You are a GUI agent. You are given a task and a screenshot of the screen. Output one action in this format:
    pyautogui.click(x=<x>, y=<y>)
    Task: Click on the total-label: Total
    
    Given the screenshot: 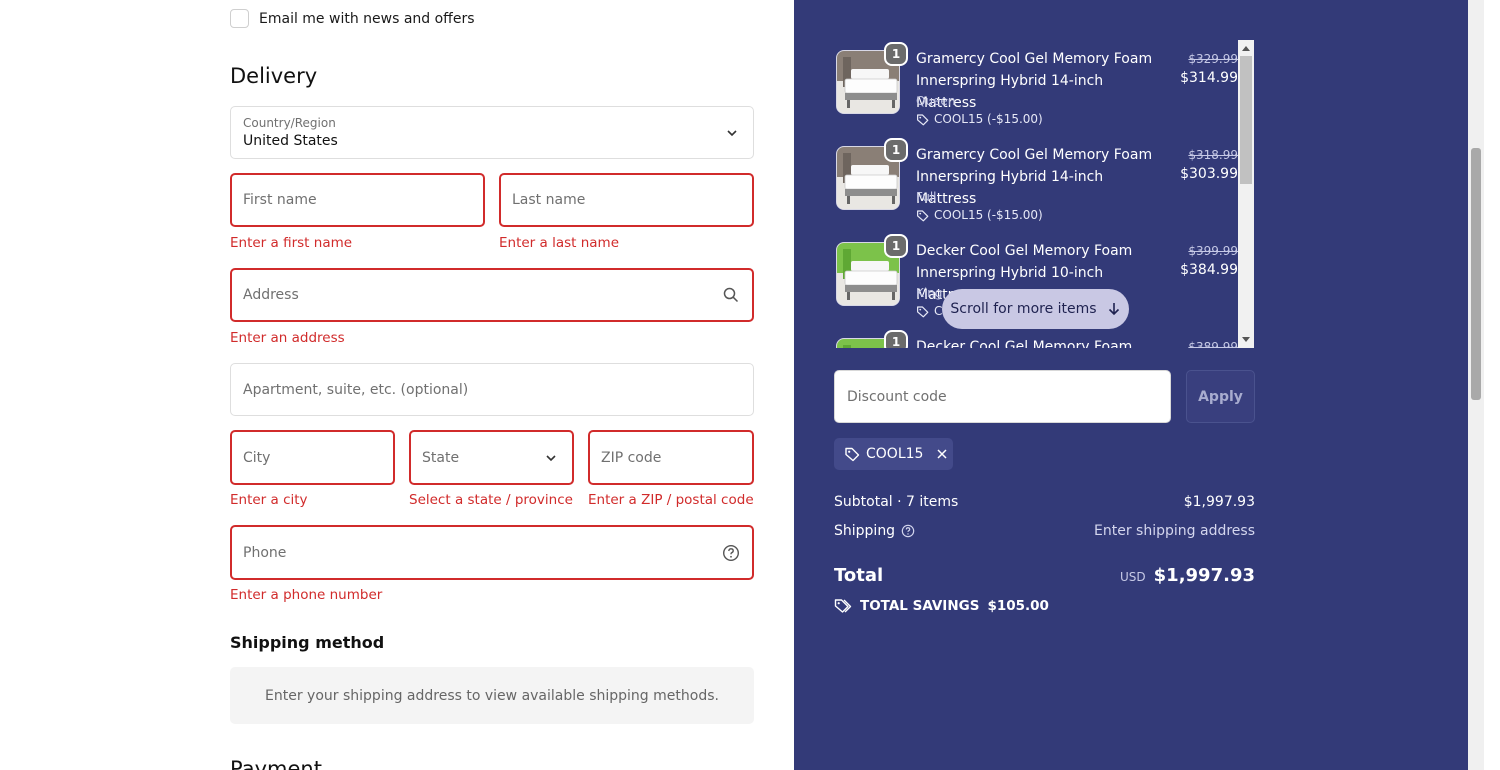 What is the action you would take?
    pyautogui.click(x=859, y=575)
    